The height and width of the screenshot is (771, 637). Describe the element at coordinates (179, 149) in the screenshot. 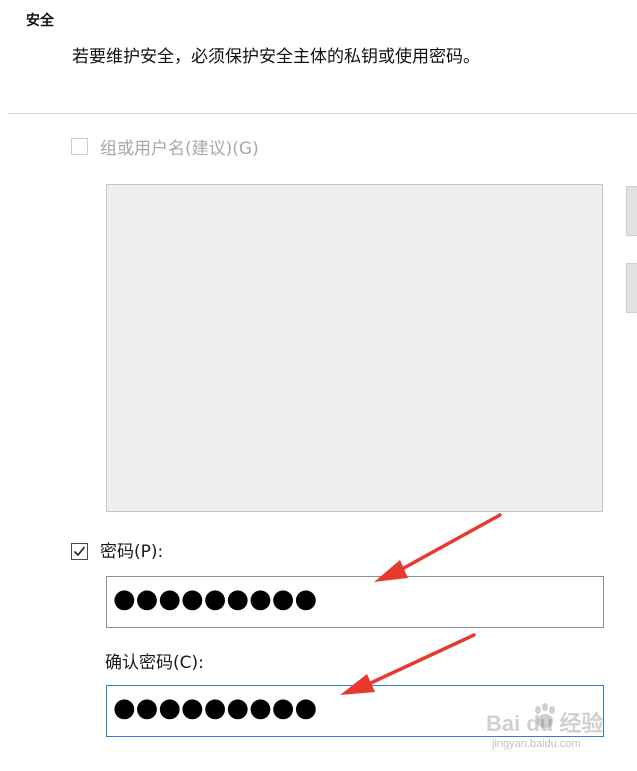

I see `group-user-label: 组或用户名(建议)(G)` at that location.